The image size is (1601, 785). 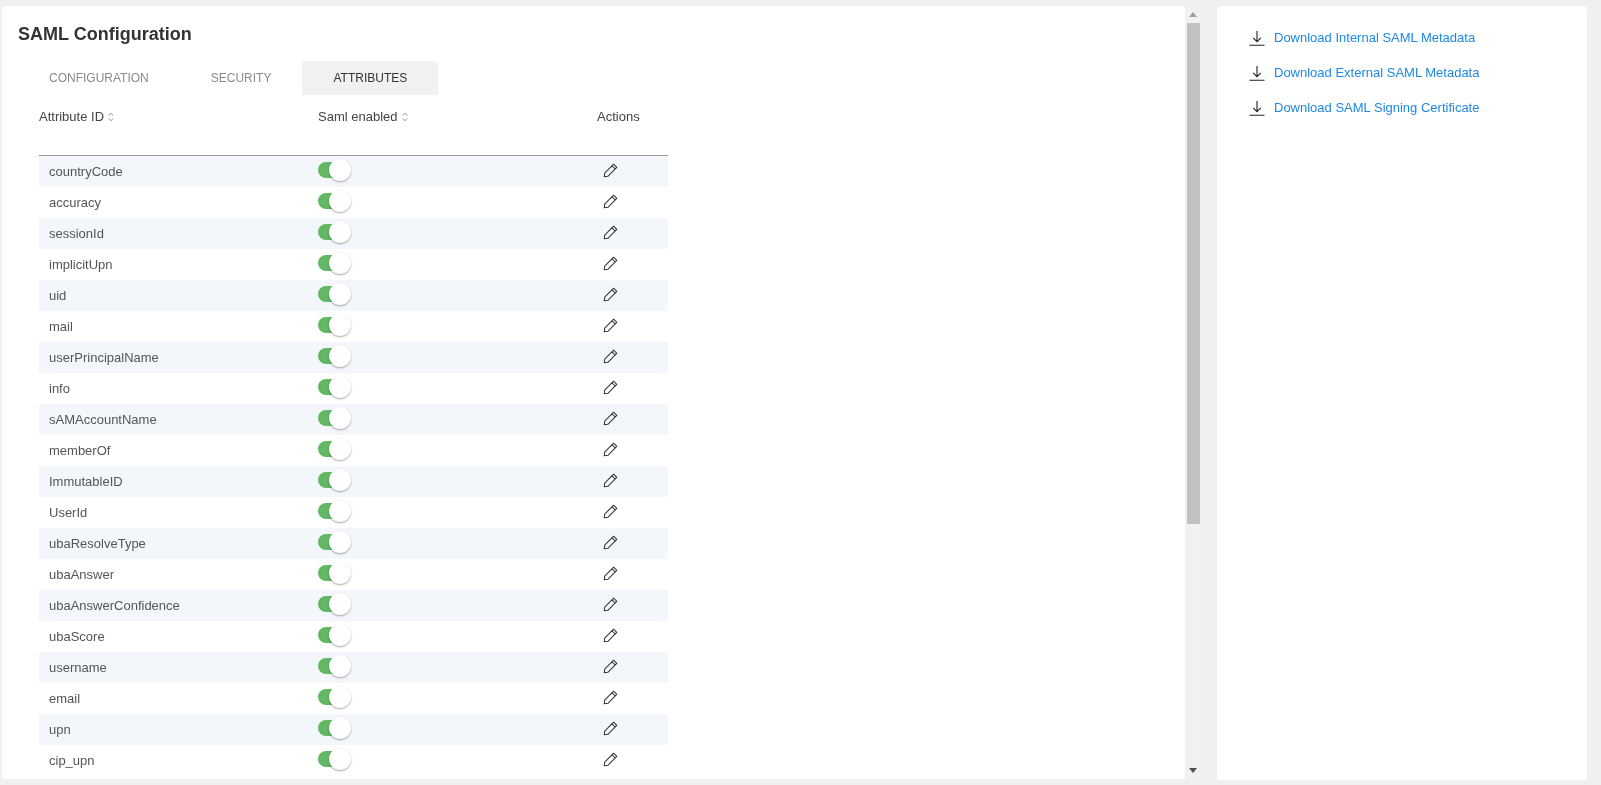 I want to click on page-title: SAML Configuration, so click(x=105, y=34).